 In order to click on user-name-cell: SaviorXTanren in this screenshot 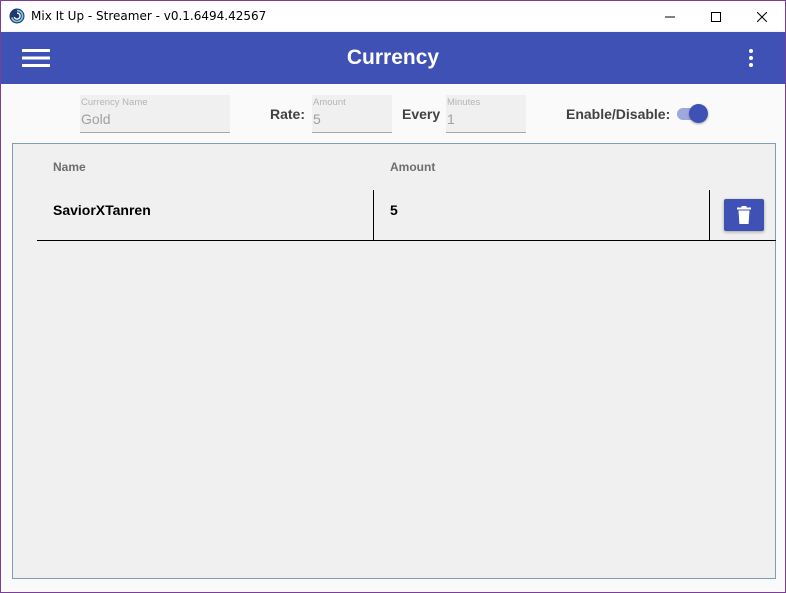, I will do `click(102, 210)`.